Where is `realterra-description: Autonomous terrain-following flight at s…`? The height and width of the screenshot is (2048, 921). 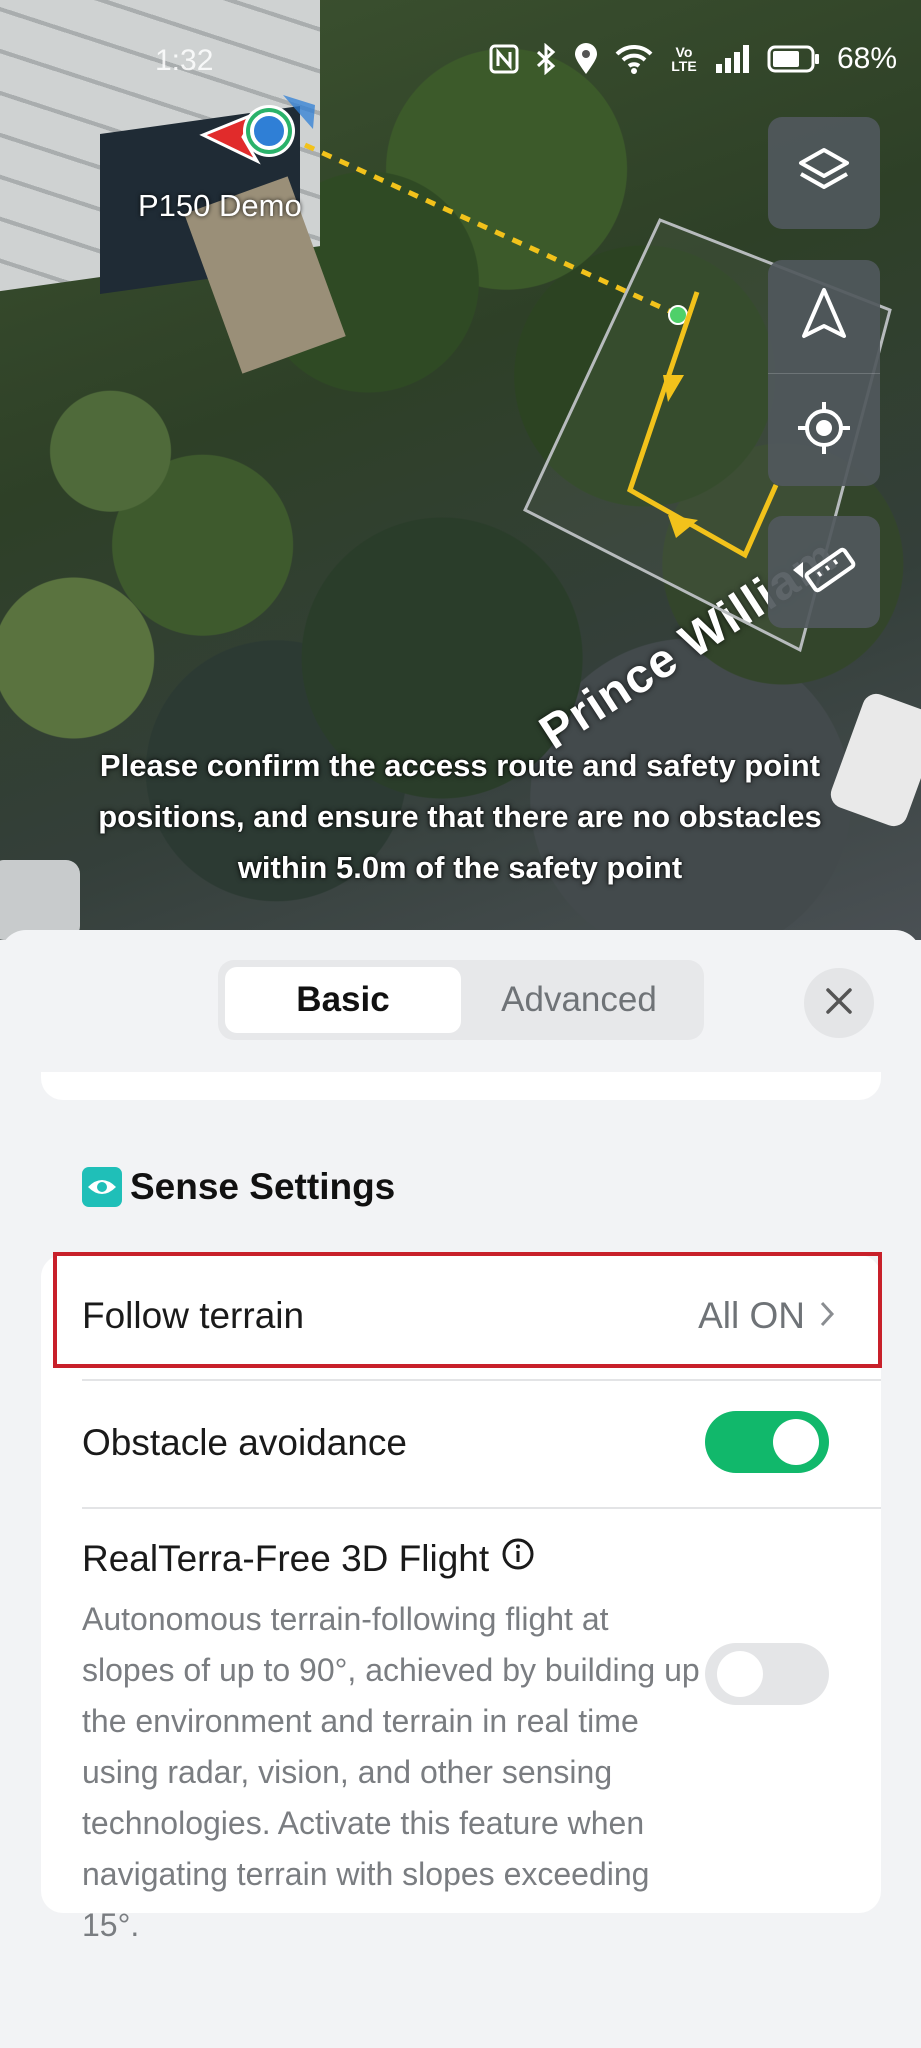 realterra-description: Autonomous terrain-following flight at s… is located at coordinates (391, 1772).